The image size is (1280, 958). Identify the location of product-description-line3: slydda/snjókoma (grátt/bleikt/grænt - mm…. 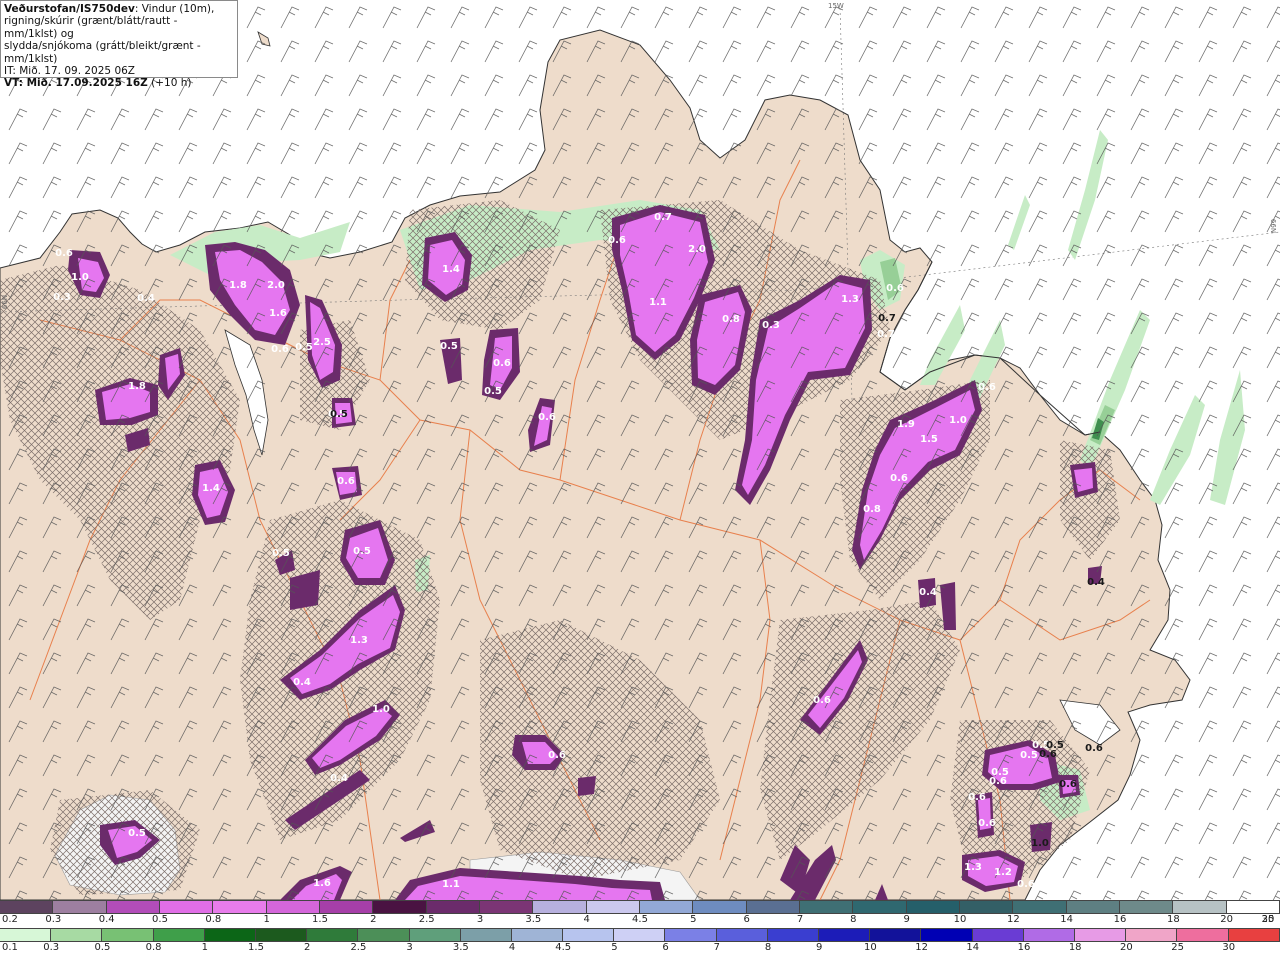
(102, 52).